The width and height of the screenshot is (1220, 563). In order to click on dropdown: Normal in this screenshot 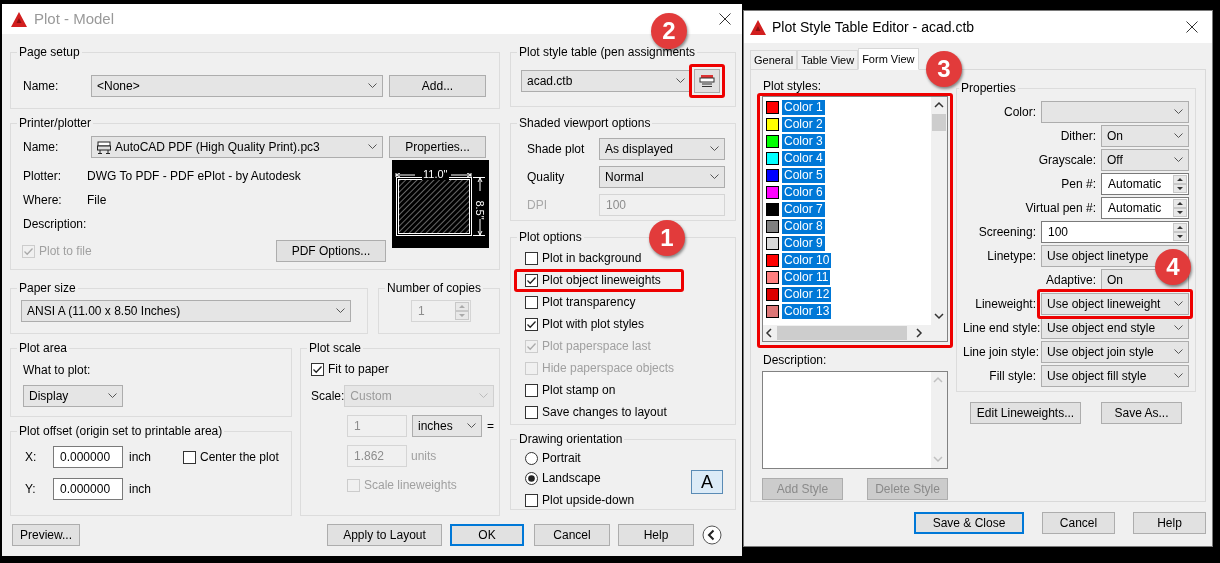, I will do `click(662, 177)`.